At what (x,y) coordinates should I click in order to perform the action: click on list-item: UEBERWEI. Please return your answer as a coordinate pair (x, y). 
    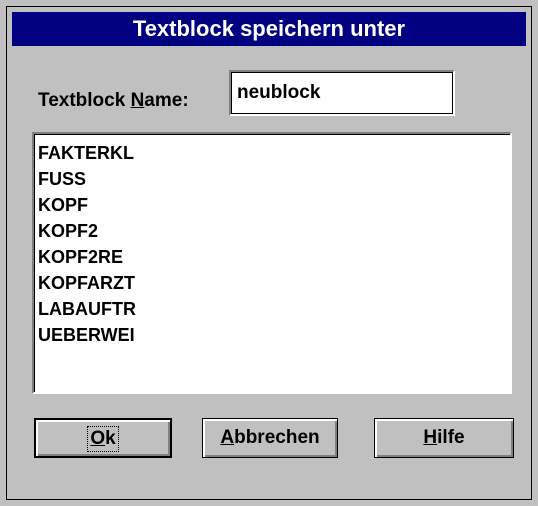
    Looking at the image, I should click on (274, 335).